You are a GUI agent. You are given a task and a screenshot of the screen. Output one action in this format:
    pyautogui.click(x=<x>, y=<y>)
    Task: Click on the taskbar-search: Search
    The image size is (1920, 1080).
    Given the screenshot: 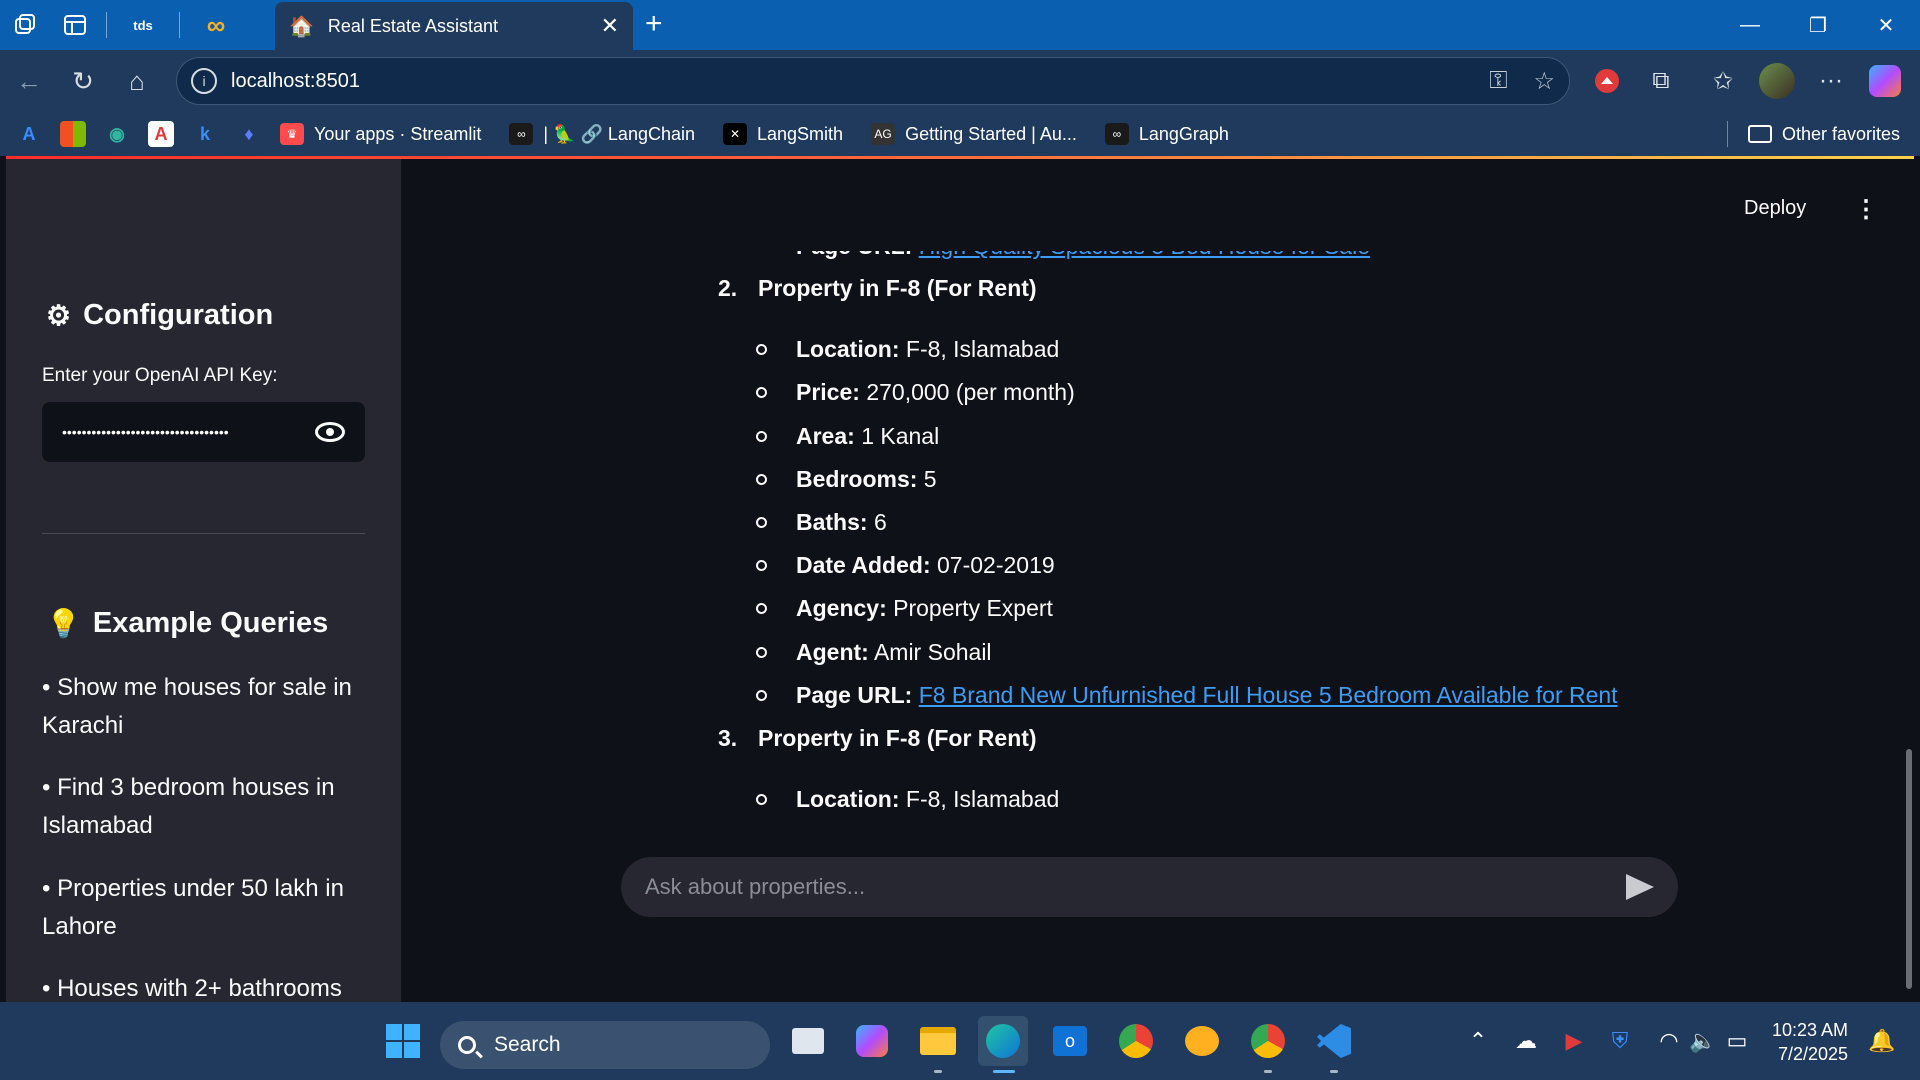 What is the action you would take?
    pyautogui.click(x=605, y=1045)
    